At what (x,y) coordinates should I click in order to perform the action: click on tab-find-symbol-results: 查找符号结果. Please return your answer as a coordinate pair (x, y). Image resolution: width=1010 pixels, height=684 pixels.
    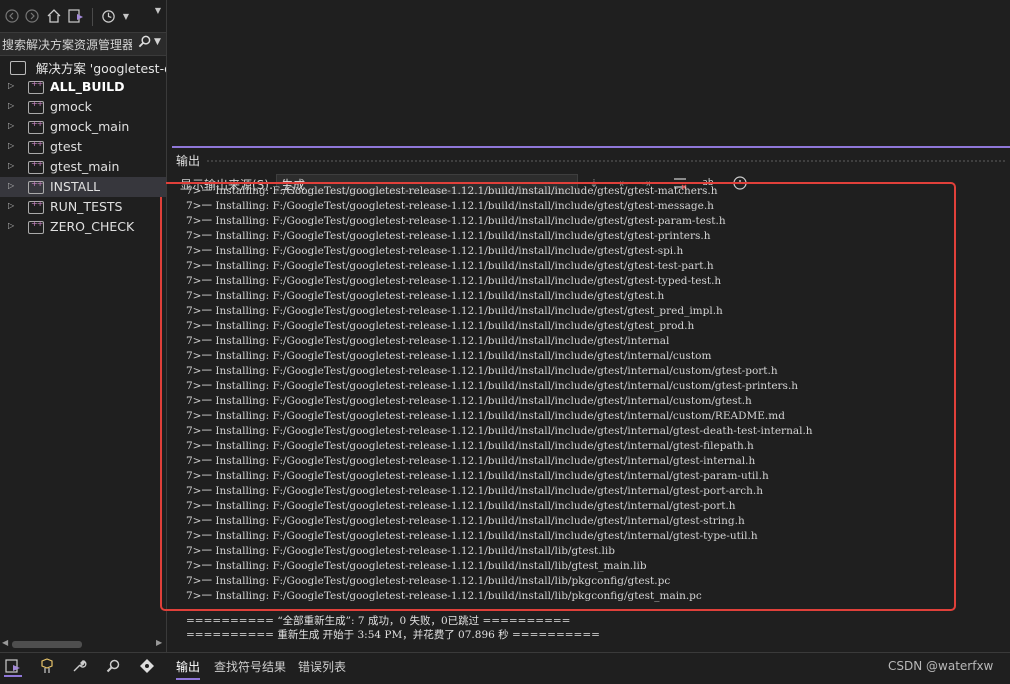
    Looking at the image, I should click on (250, 668).